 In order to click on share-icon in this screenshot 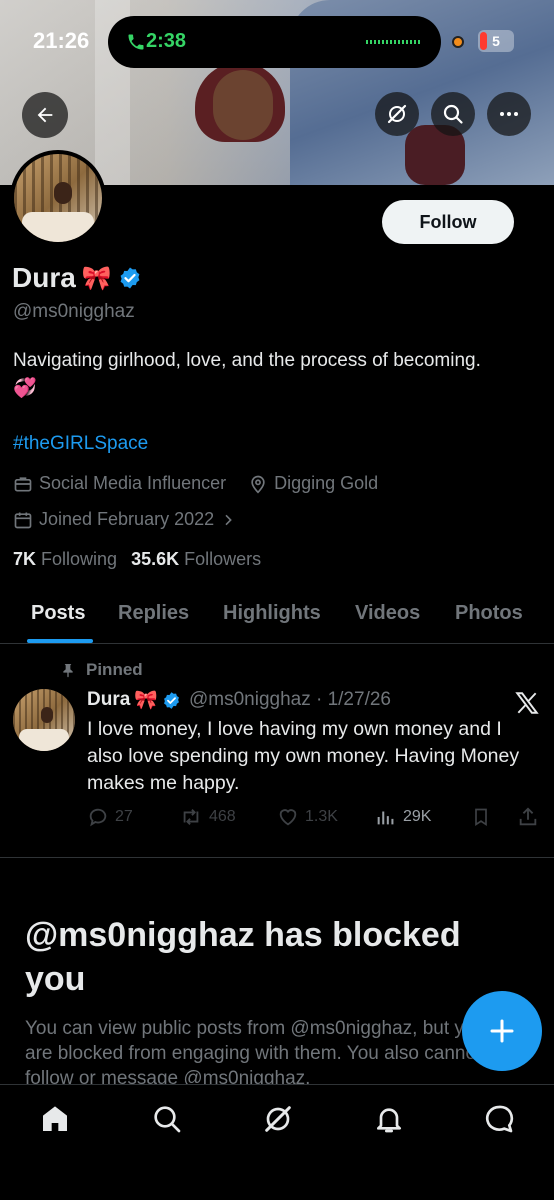, I will do `click(528, 816)`.